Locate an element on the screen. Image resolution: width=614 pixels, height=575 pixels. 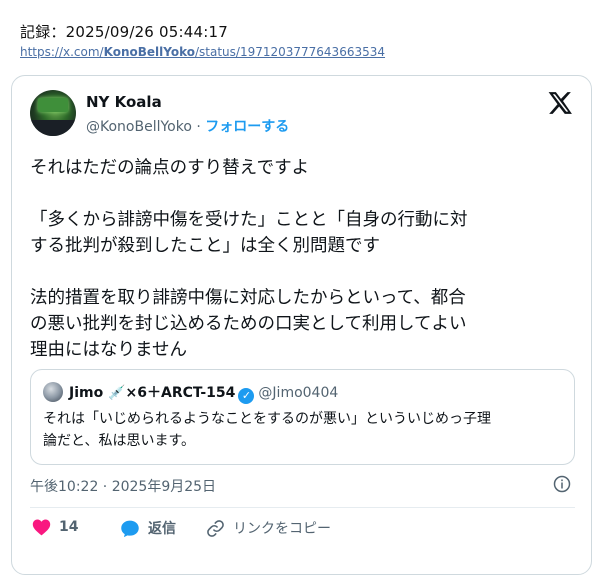
quote-author: Jimo 💉×6＋ARCT-154 ✓ @Jimo0404 is located at coordinates (203, 393).